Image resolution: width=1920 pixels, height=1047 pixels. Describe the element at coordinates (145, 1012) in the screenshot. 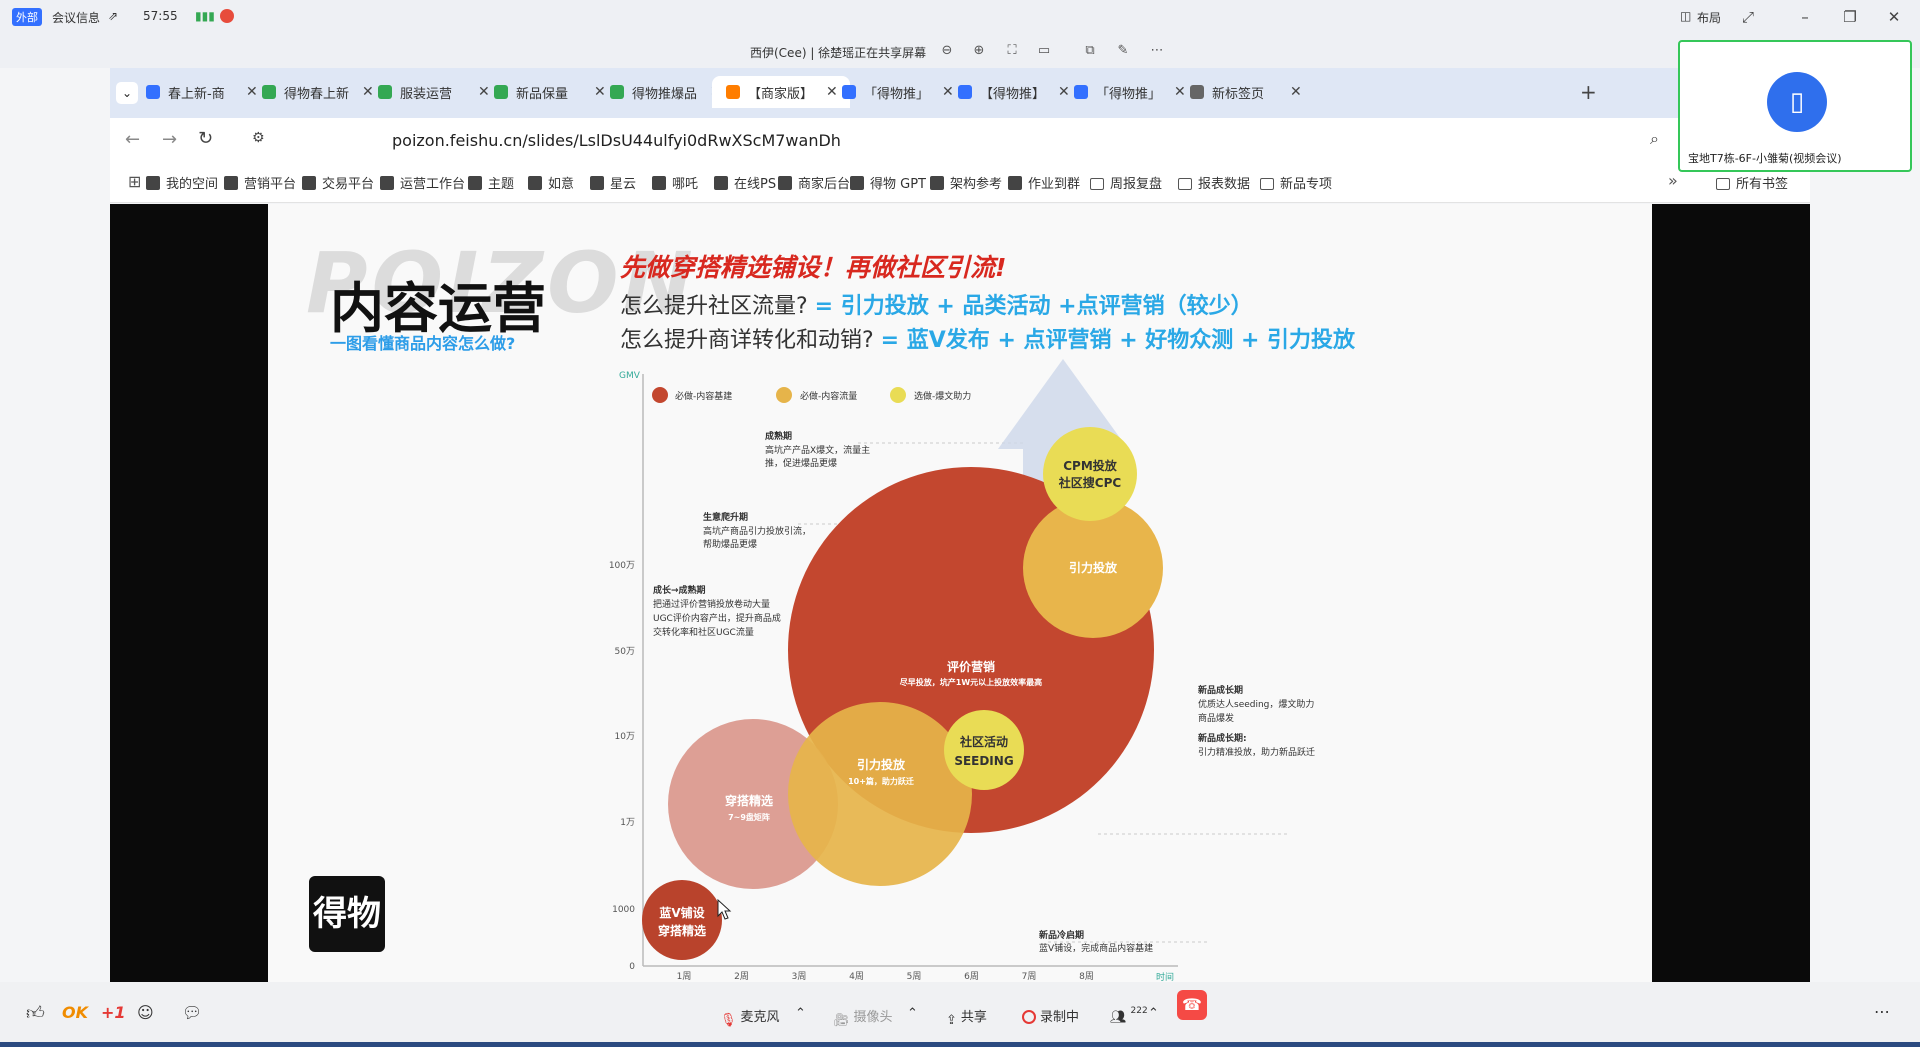

I see `emoji-icon: ☺` at that location.